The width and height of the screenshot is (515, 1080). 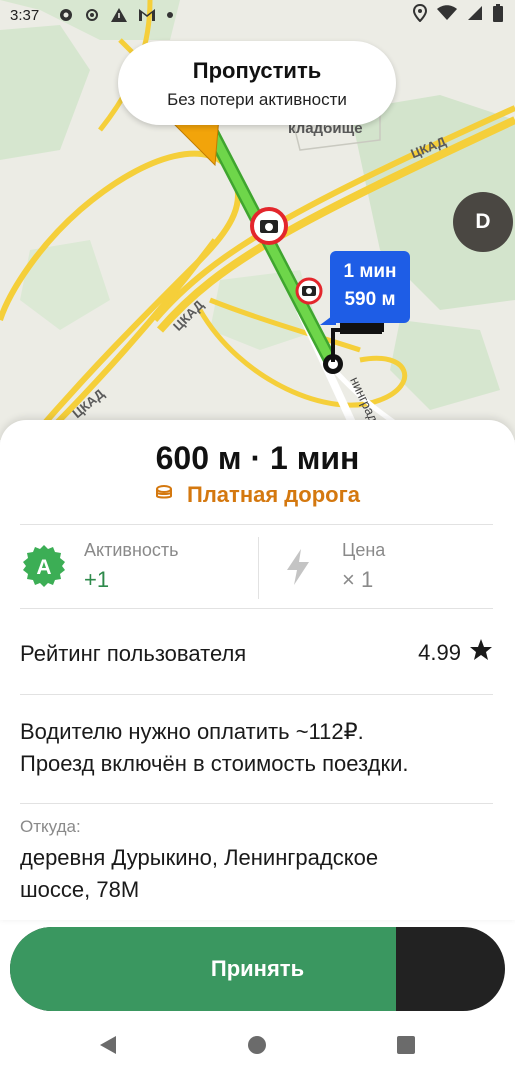 I want to click on back-icon, so click(x=108, y=1047).